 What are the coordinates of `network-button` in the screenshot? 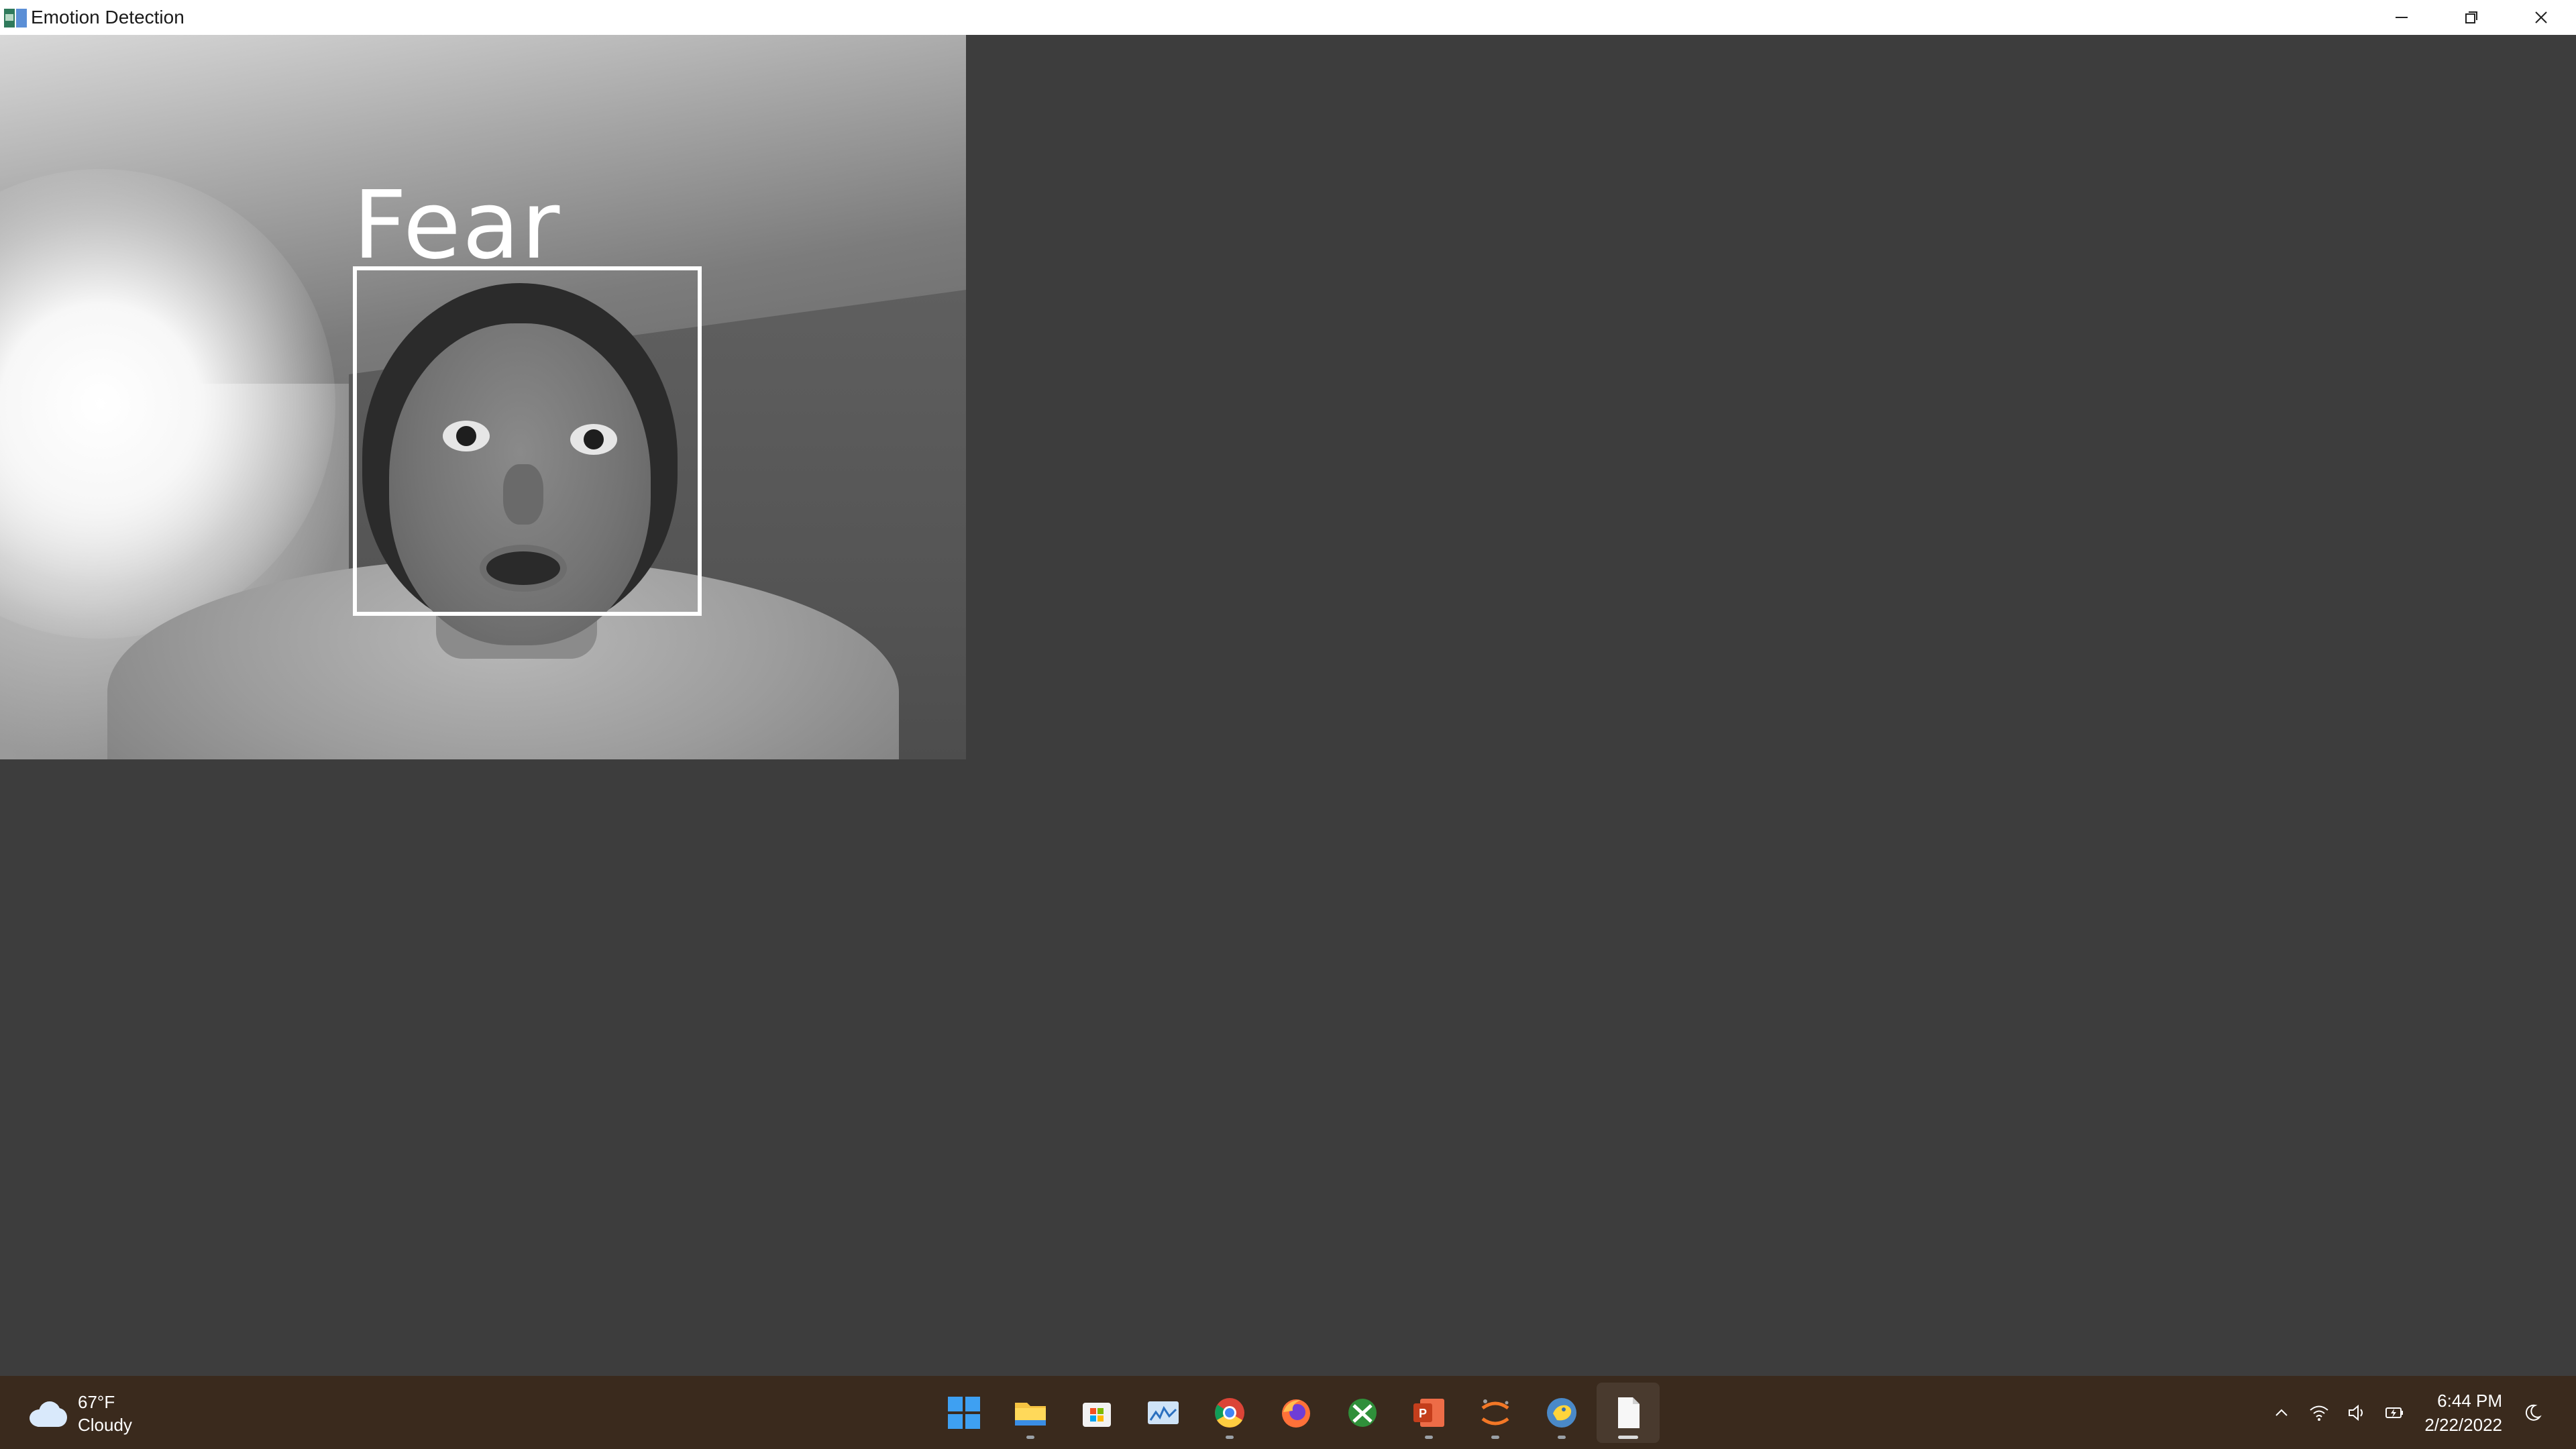 It's located at (2319, 1413).